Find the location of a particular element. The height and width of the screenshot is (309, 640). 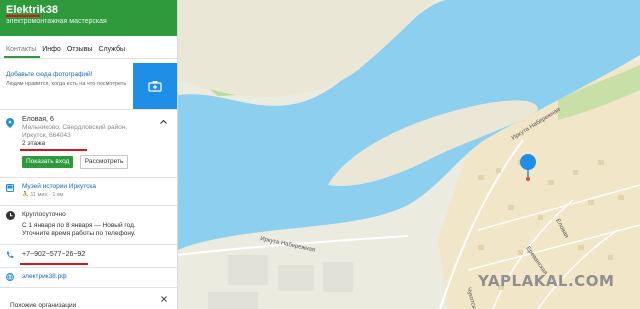

phone-icon is located at coordinates (10, 254).